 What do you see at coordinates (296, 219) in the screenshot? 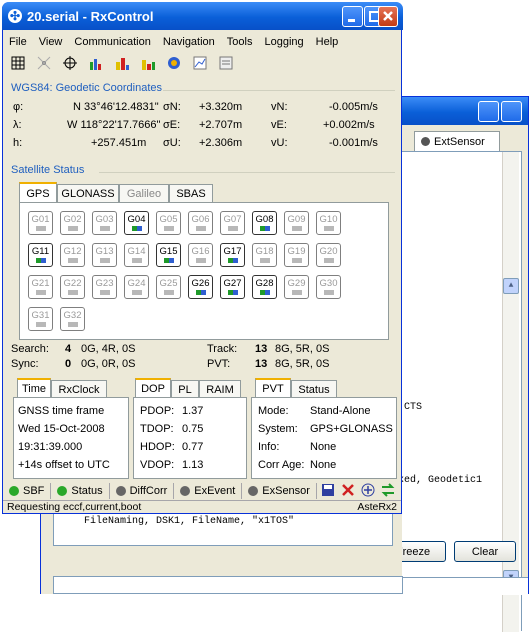
I see `sv-id: G09` at bounding box center [296, 219].